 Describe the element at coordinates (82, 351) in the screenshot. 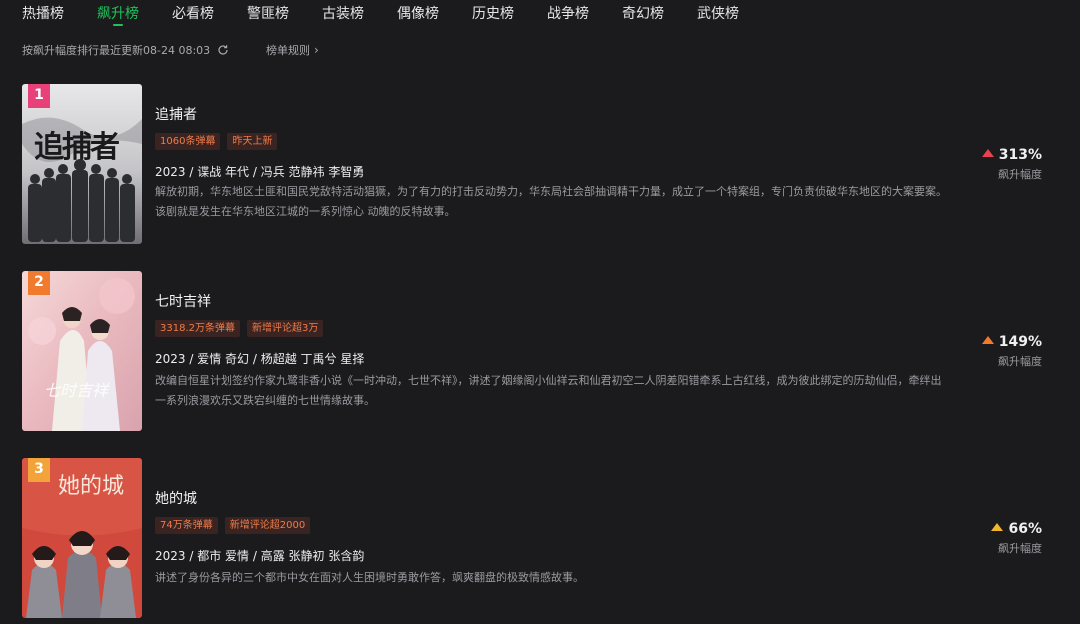

I see `poster-image: 七时吉祥 2` at that location.